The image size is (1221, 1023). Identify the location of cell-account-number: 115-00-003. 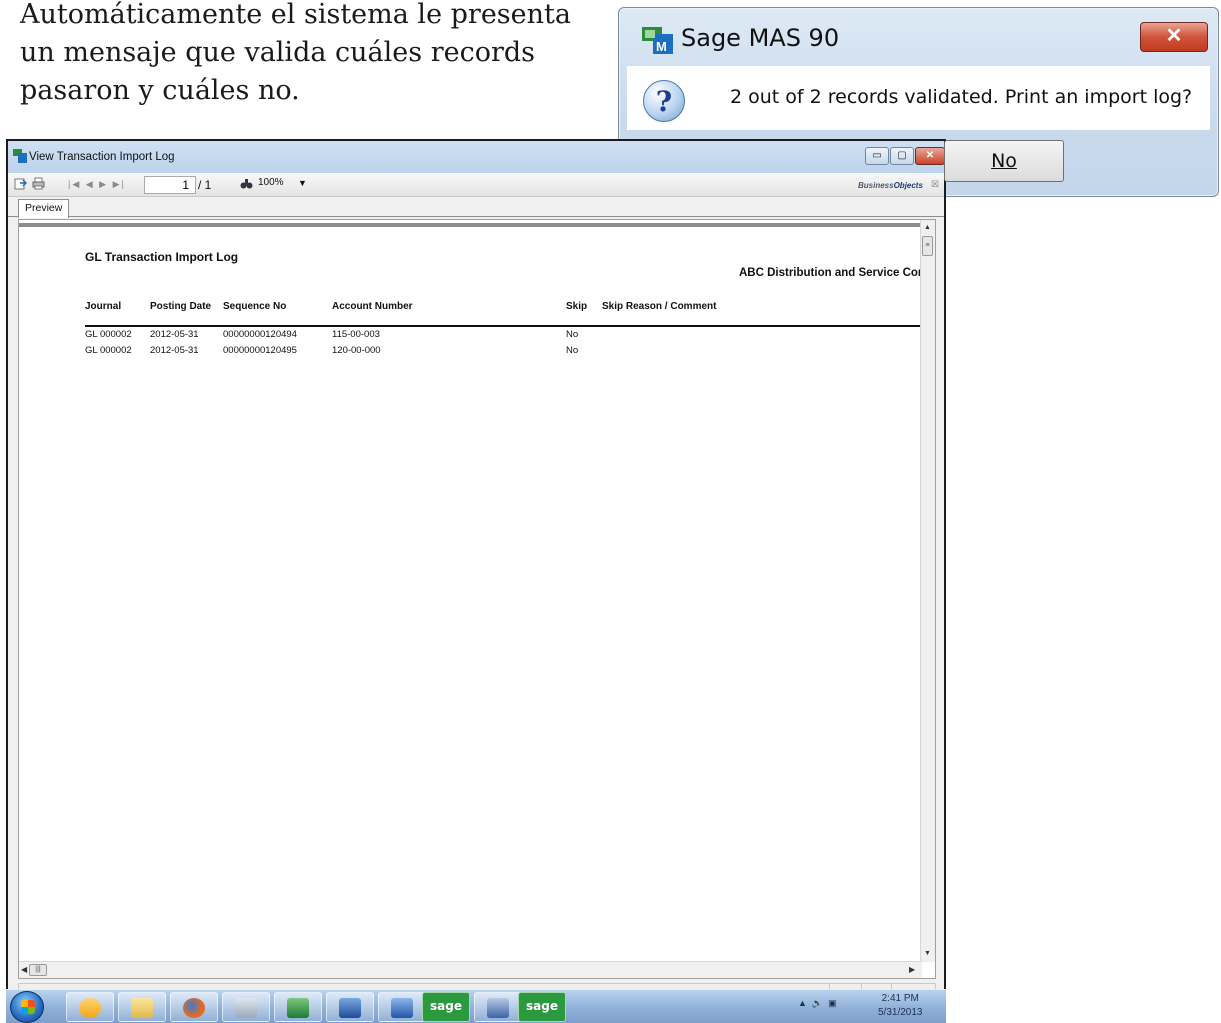
(356, 334).